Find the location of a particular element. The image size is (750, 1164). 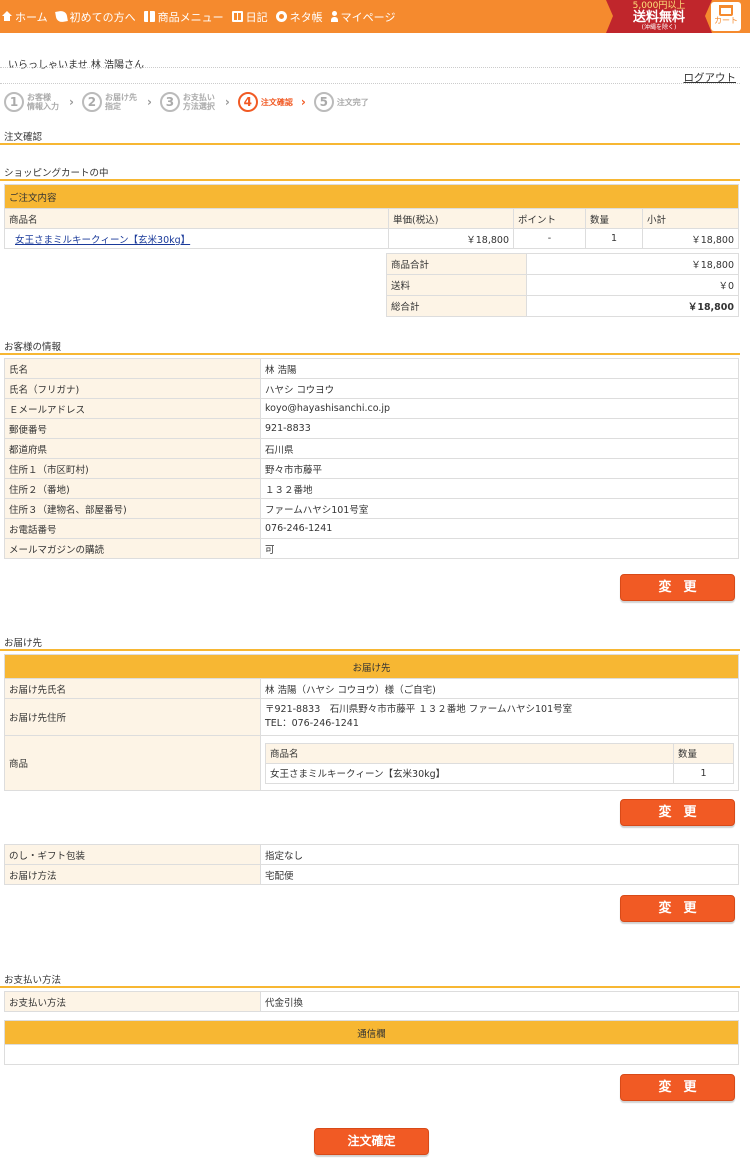

step-1: 1 お客様 情報入力 › is located at coordinates (43, 102).